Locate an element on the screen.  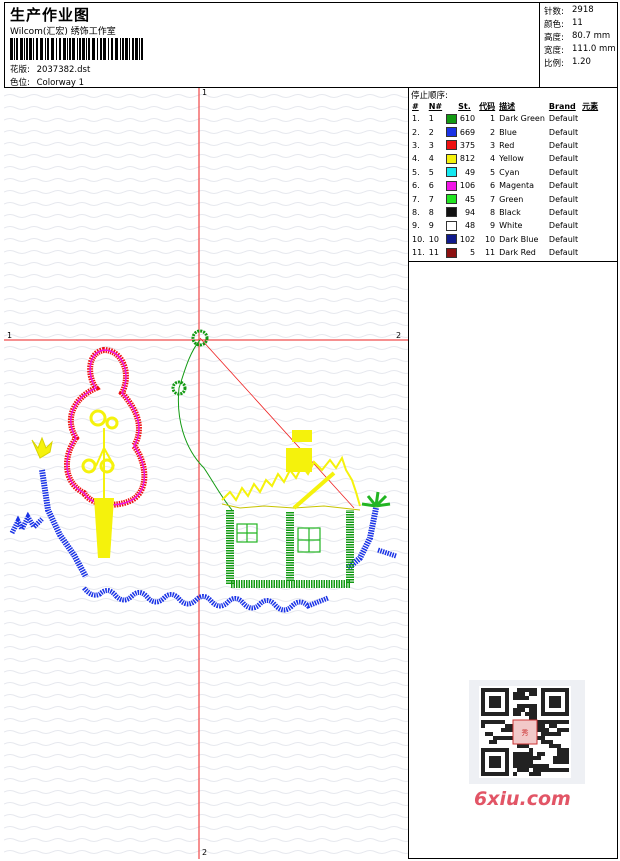
table-row: 6. 6 106 6 Magenta Default is located at coordinates (505, 185).